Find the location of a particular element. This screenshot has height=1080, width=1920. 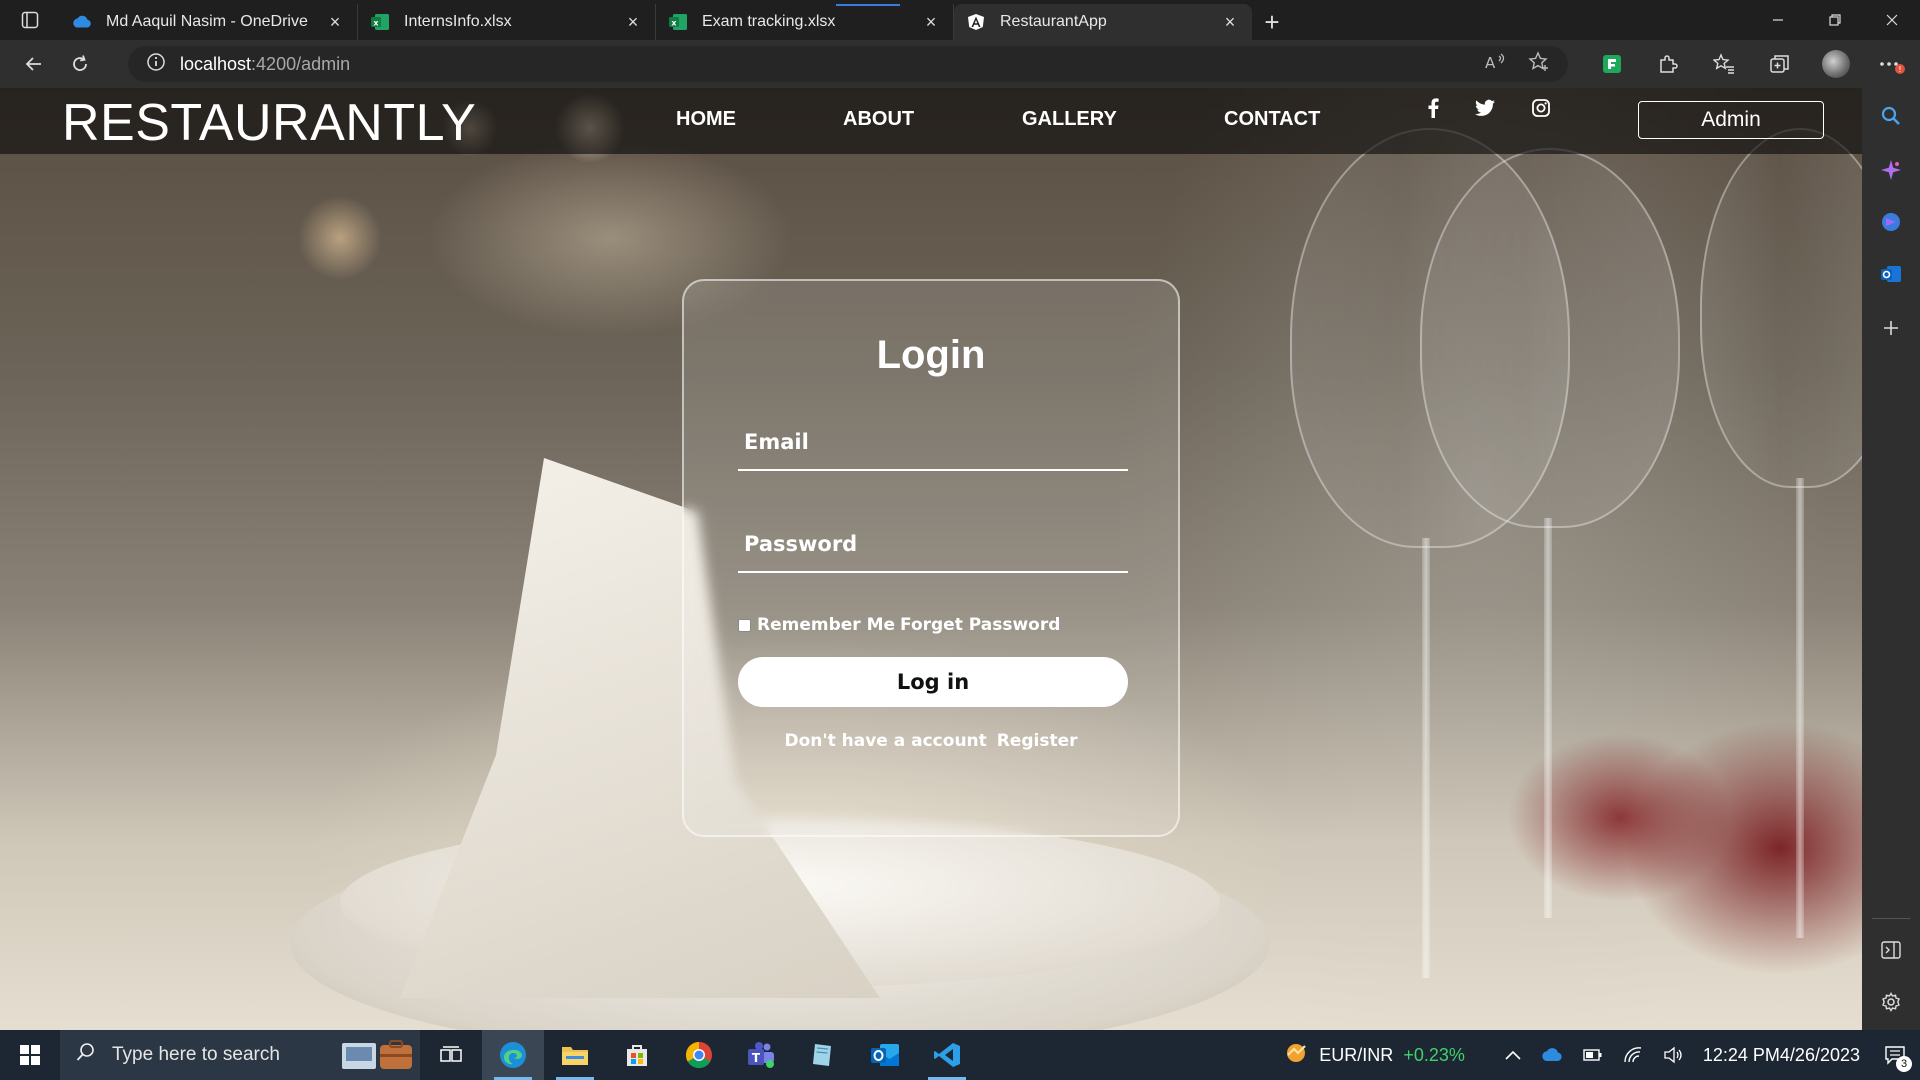

facebook-icon is located at coordinates (1433, 108).